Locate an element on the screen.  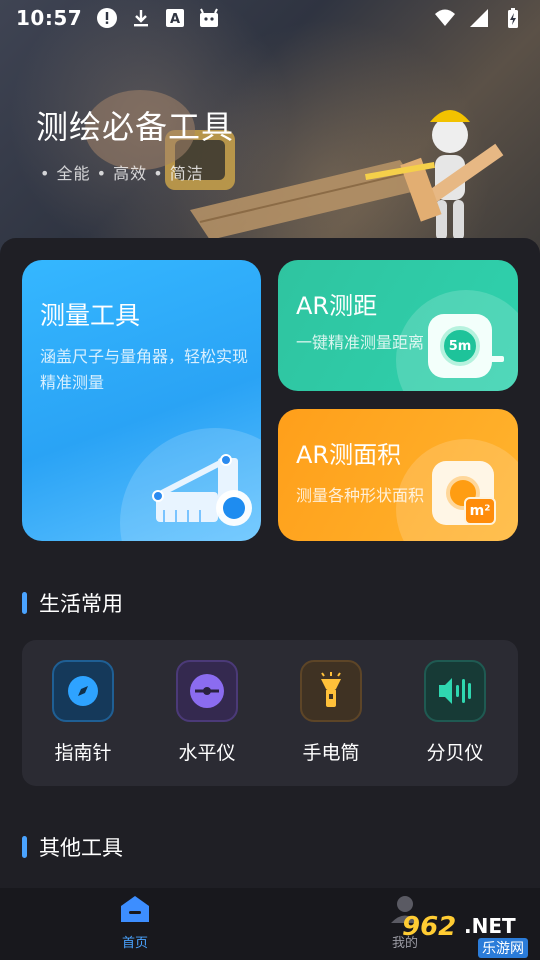
battery-charging-icon is located at coordinates (513, 18).